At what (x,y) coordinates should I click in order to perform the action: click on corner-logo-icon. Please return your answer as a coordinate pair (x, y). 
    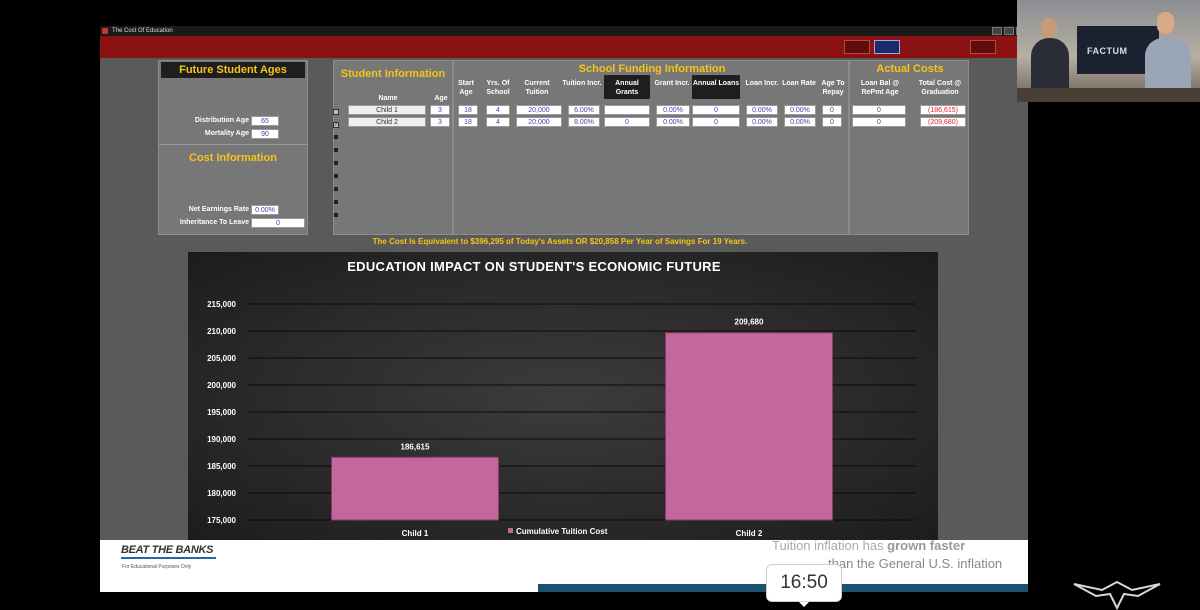
    Looking at the image, I should click on (1117, 595).